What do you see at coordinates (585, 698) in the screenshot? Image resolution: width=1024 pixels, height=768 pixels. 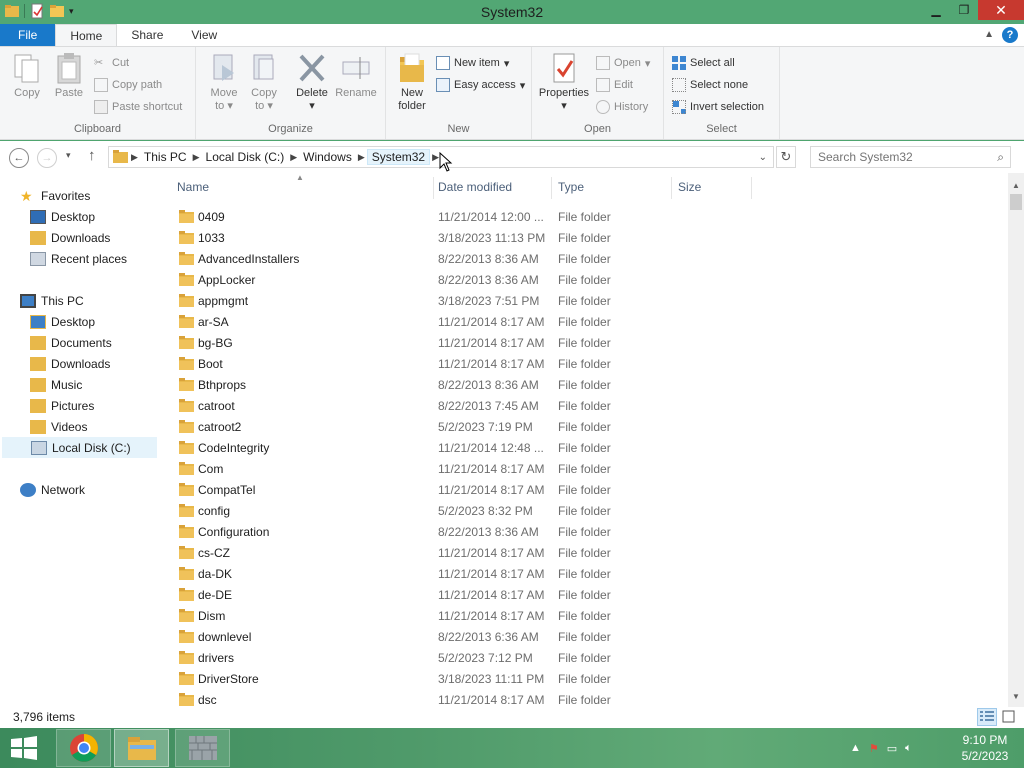 I see `table-row: dsc 11/21/2014 8:17 AM File folder` at bounding box center [585, 698].